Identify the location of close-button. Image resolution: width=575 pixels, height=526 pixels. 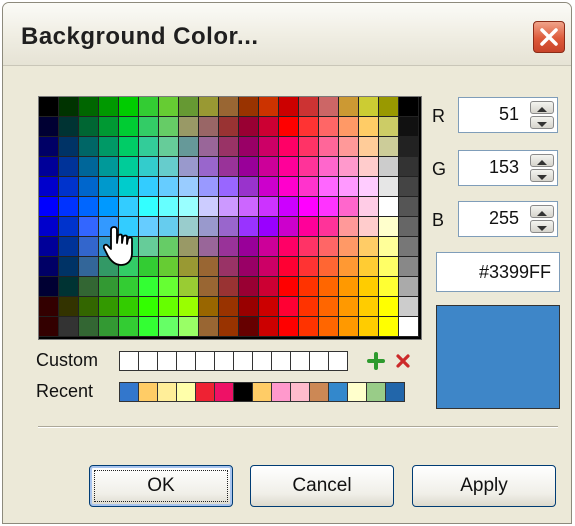
(549, 37).